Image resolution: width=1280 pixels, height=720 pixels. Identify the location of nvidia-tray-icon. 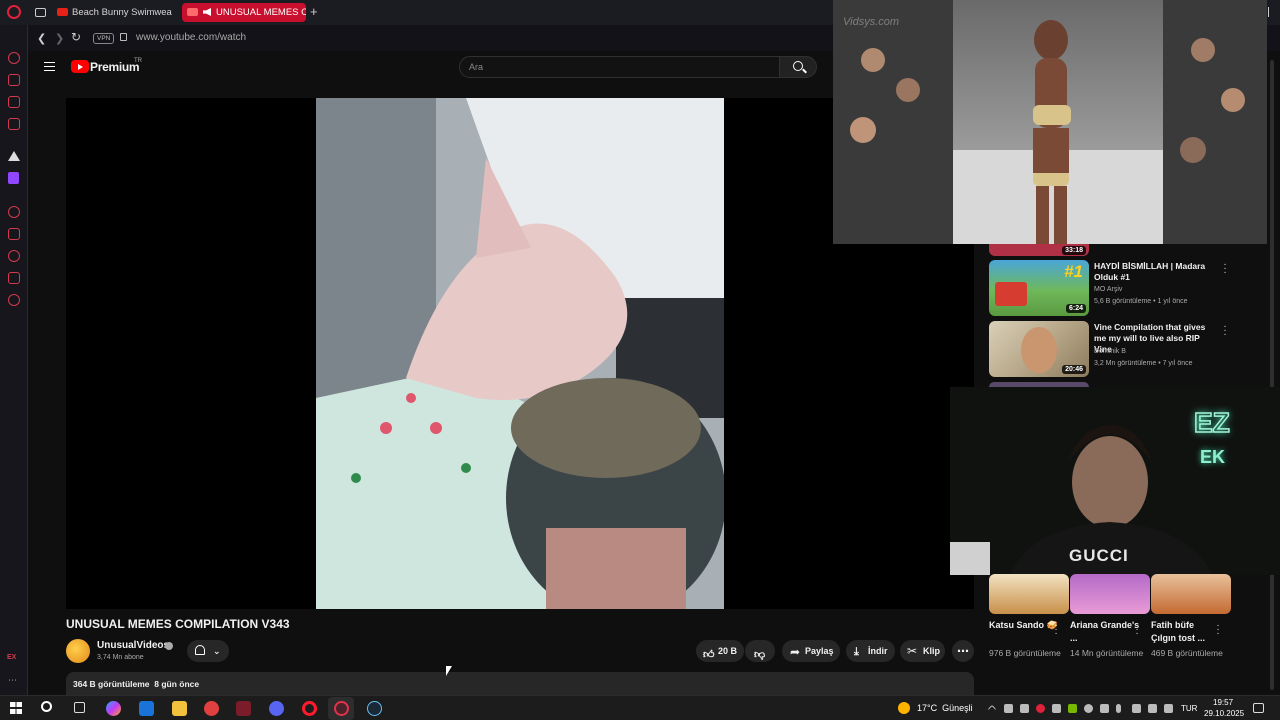
(1072, 708).